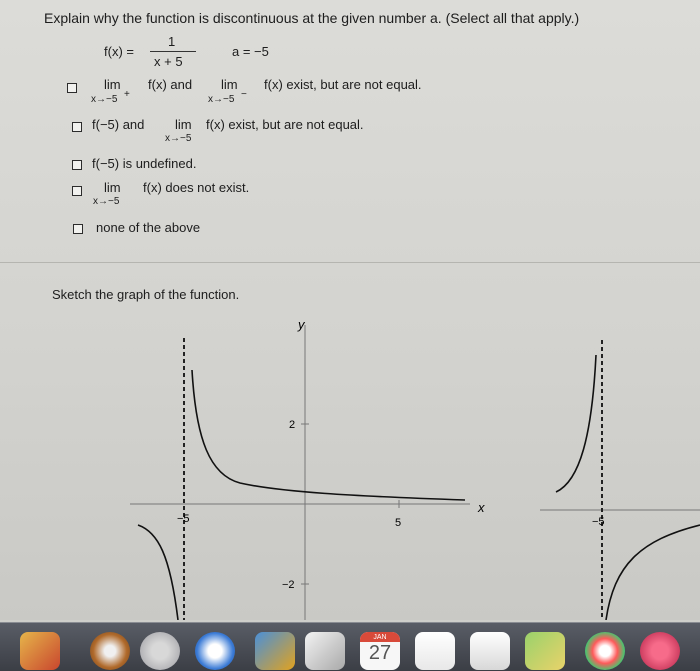  What do you see at coordinates (127, 94) in the screenshot?
I see `option-1-lim-superscript: +` at bounding box center [127, 94].